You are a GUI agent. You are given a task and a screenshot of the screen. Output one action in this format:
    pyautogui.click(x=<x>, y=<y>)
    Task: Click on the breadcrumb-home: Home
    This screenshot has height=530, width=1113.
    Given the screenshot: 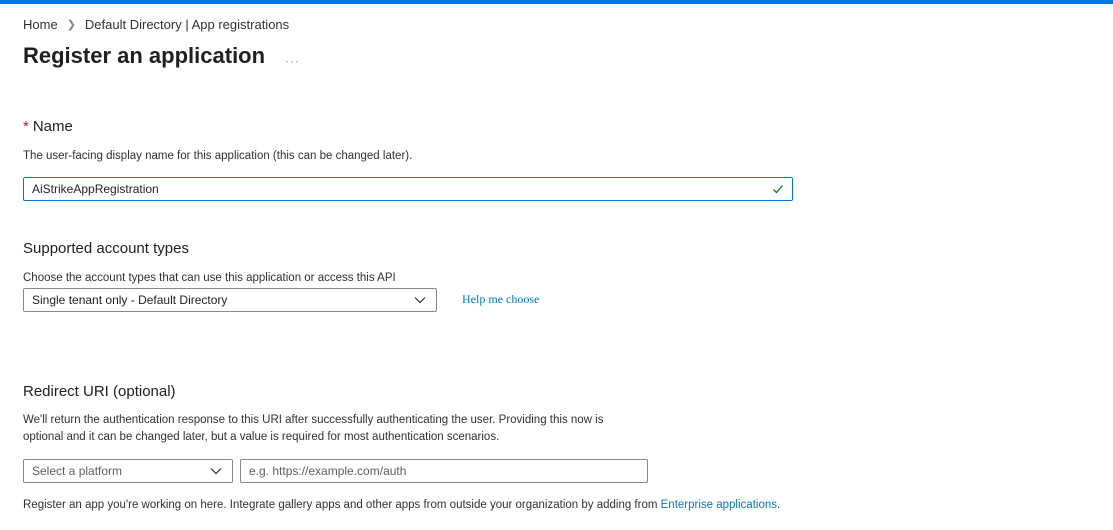 What is the action you would take?
    pyautogui.click(x=40, y=24)
    